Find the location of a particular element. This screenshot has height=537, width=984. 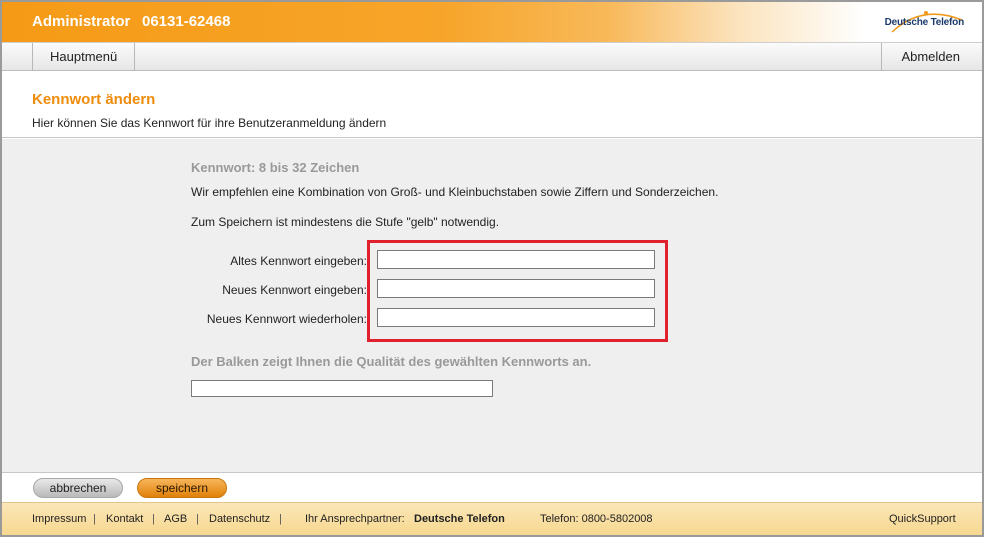

button-bar: abbrechen speichern is located at coordinates (492, 487).